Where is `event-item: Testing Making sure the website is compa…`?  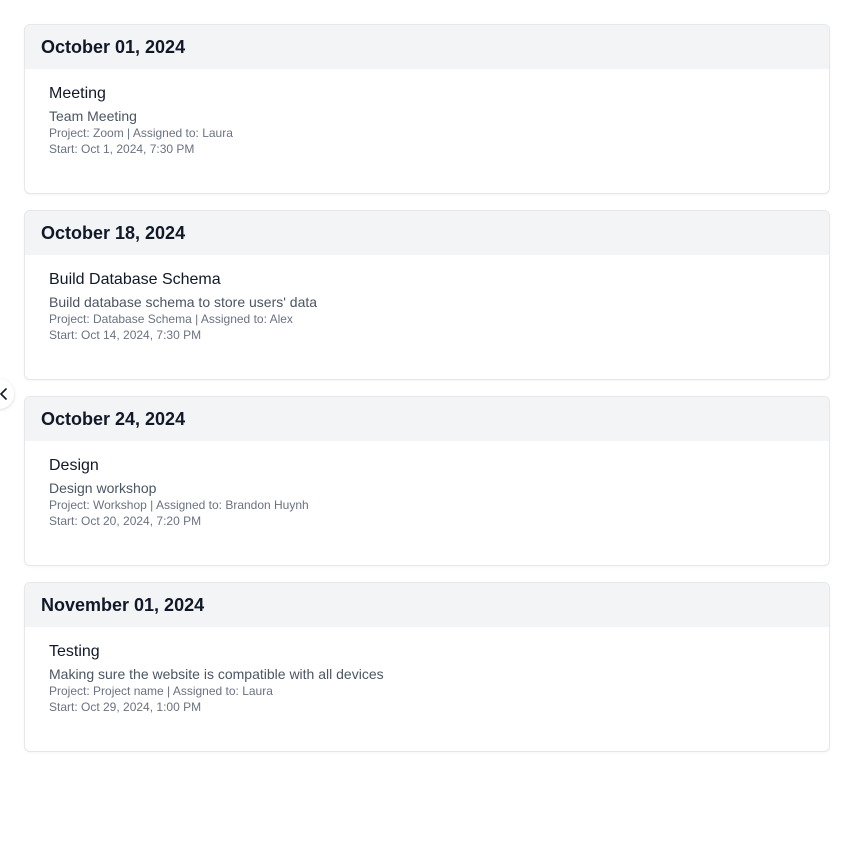
event-item: Testing Making sure the website is compa… is located at coordinates (427, 671).